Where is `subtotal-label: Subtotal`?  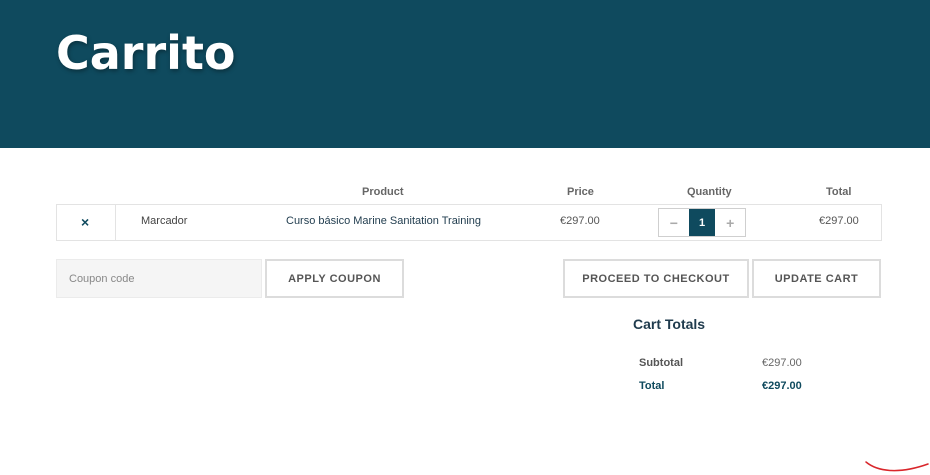
subtotal-label: Subtotal is located at coordinates (661, 363).